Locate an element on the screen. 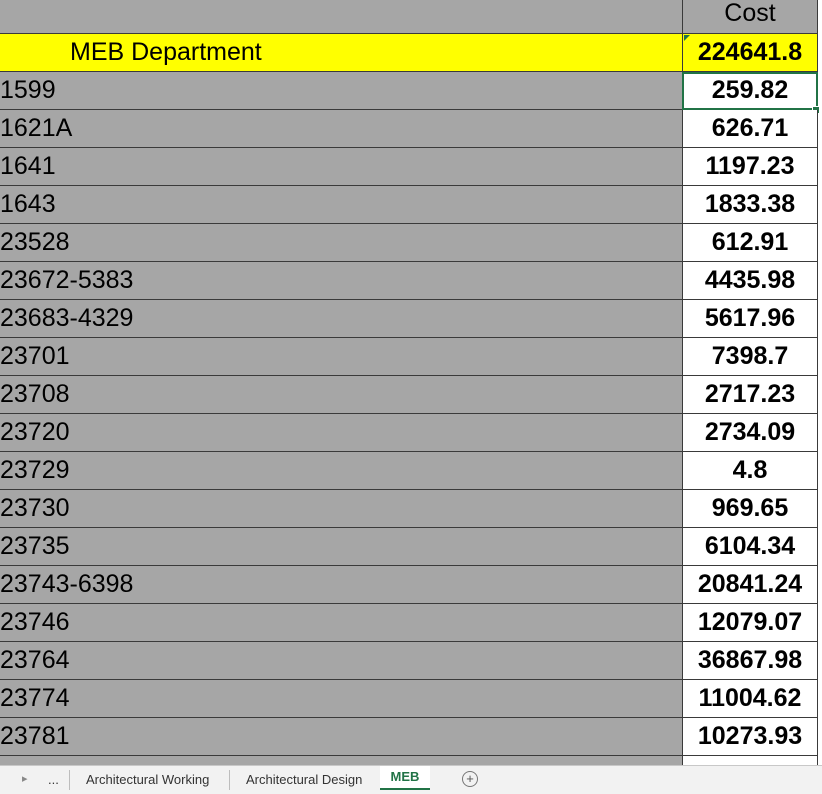 This screenshot has width=822, height=794. table-row: 23708 2717.23 is located at coordinates (411, 395).